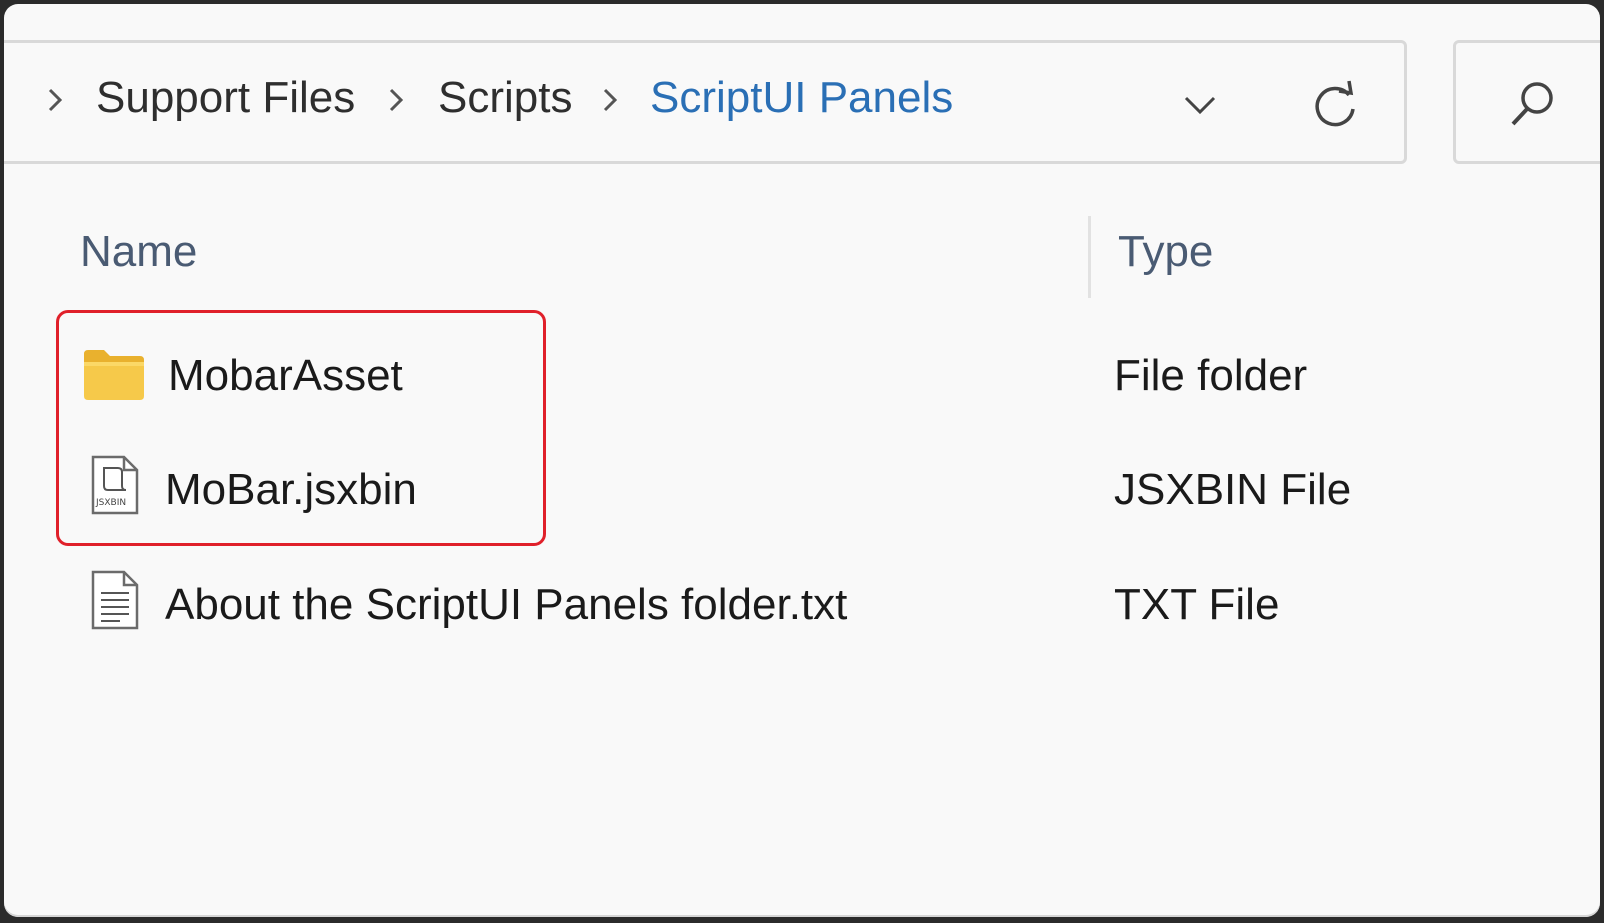  Describe the element at coordinates (115, 600) in the screenshot. I see `text-file-icon` at that location.